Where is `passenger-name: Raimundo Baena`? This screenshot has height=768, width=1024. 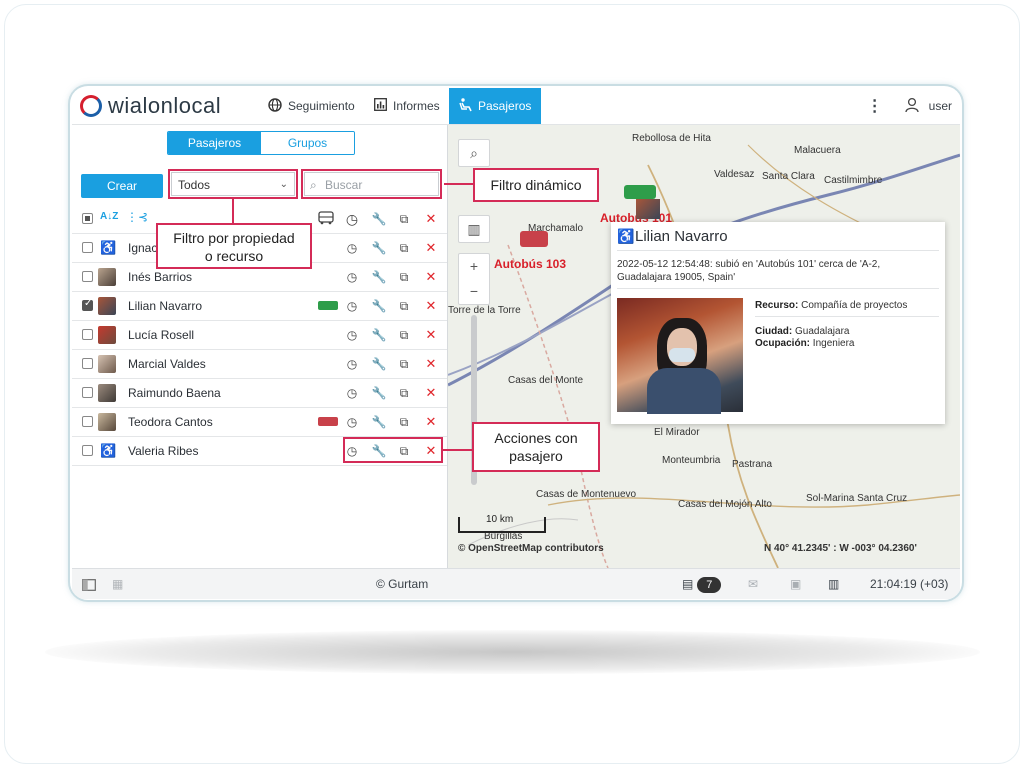 passenger-name: Raimundo Baena is located at coordinates (174, 393).